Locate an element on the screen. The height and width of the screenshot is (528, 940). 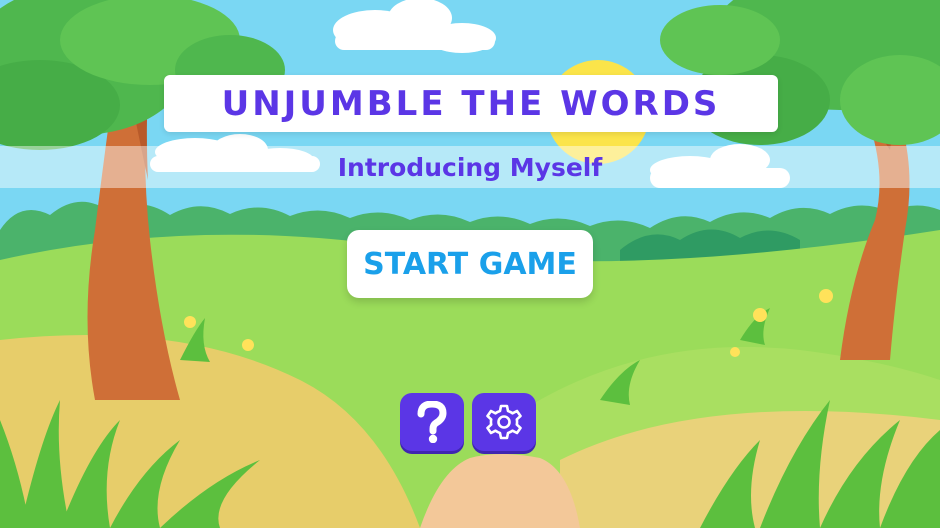
start-game-label: START GAME is located at coordinates (470, 264).